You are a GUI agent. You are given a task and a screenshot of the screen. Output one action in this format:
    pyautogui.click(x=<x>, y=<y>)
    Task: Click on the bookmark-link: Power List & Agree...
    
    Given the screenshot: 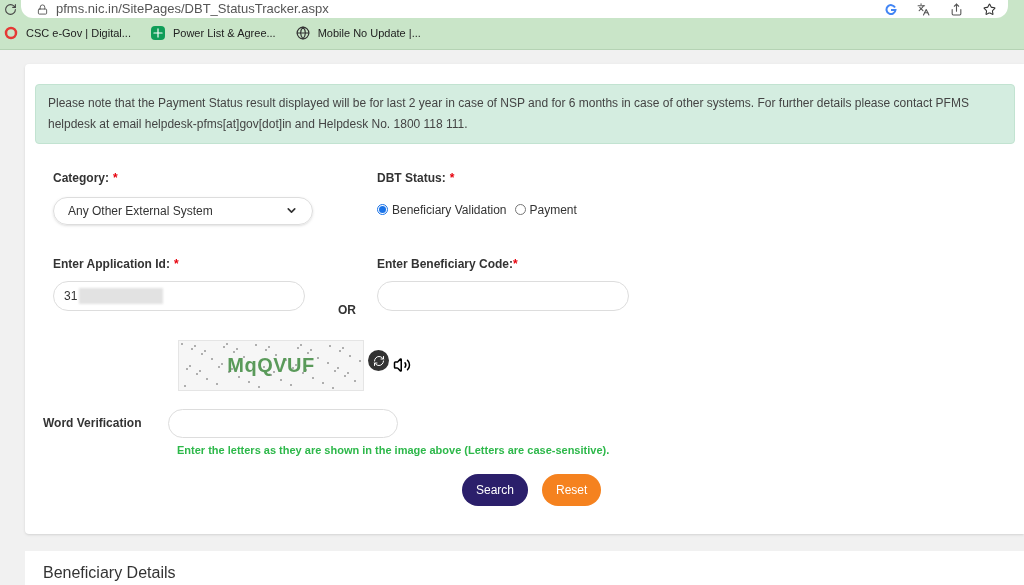 What is the action you would take?
    pyautogui.click(x=224, y=33)
    